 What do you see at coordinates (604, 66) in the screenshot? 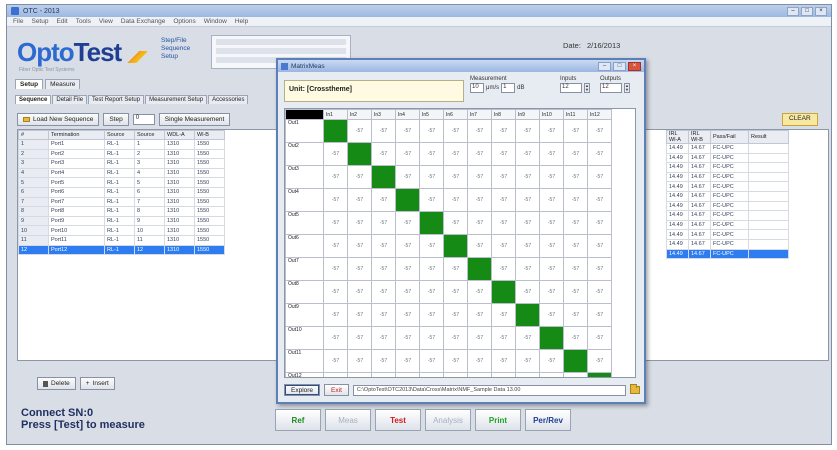
I see `dialog-minimize-icon: –` at bounding box center [604, 66].